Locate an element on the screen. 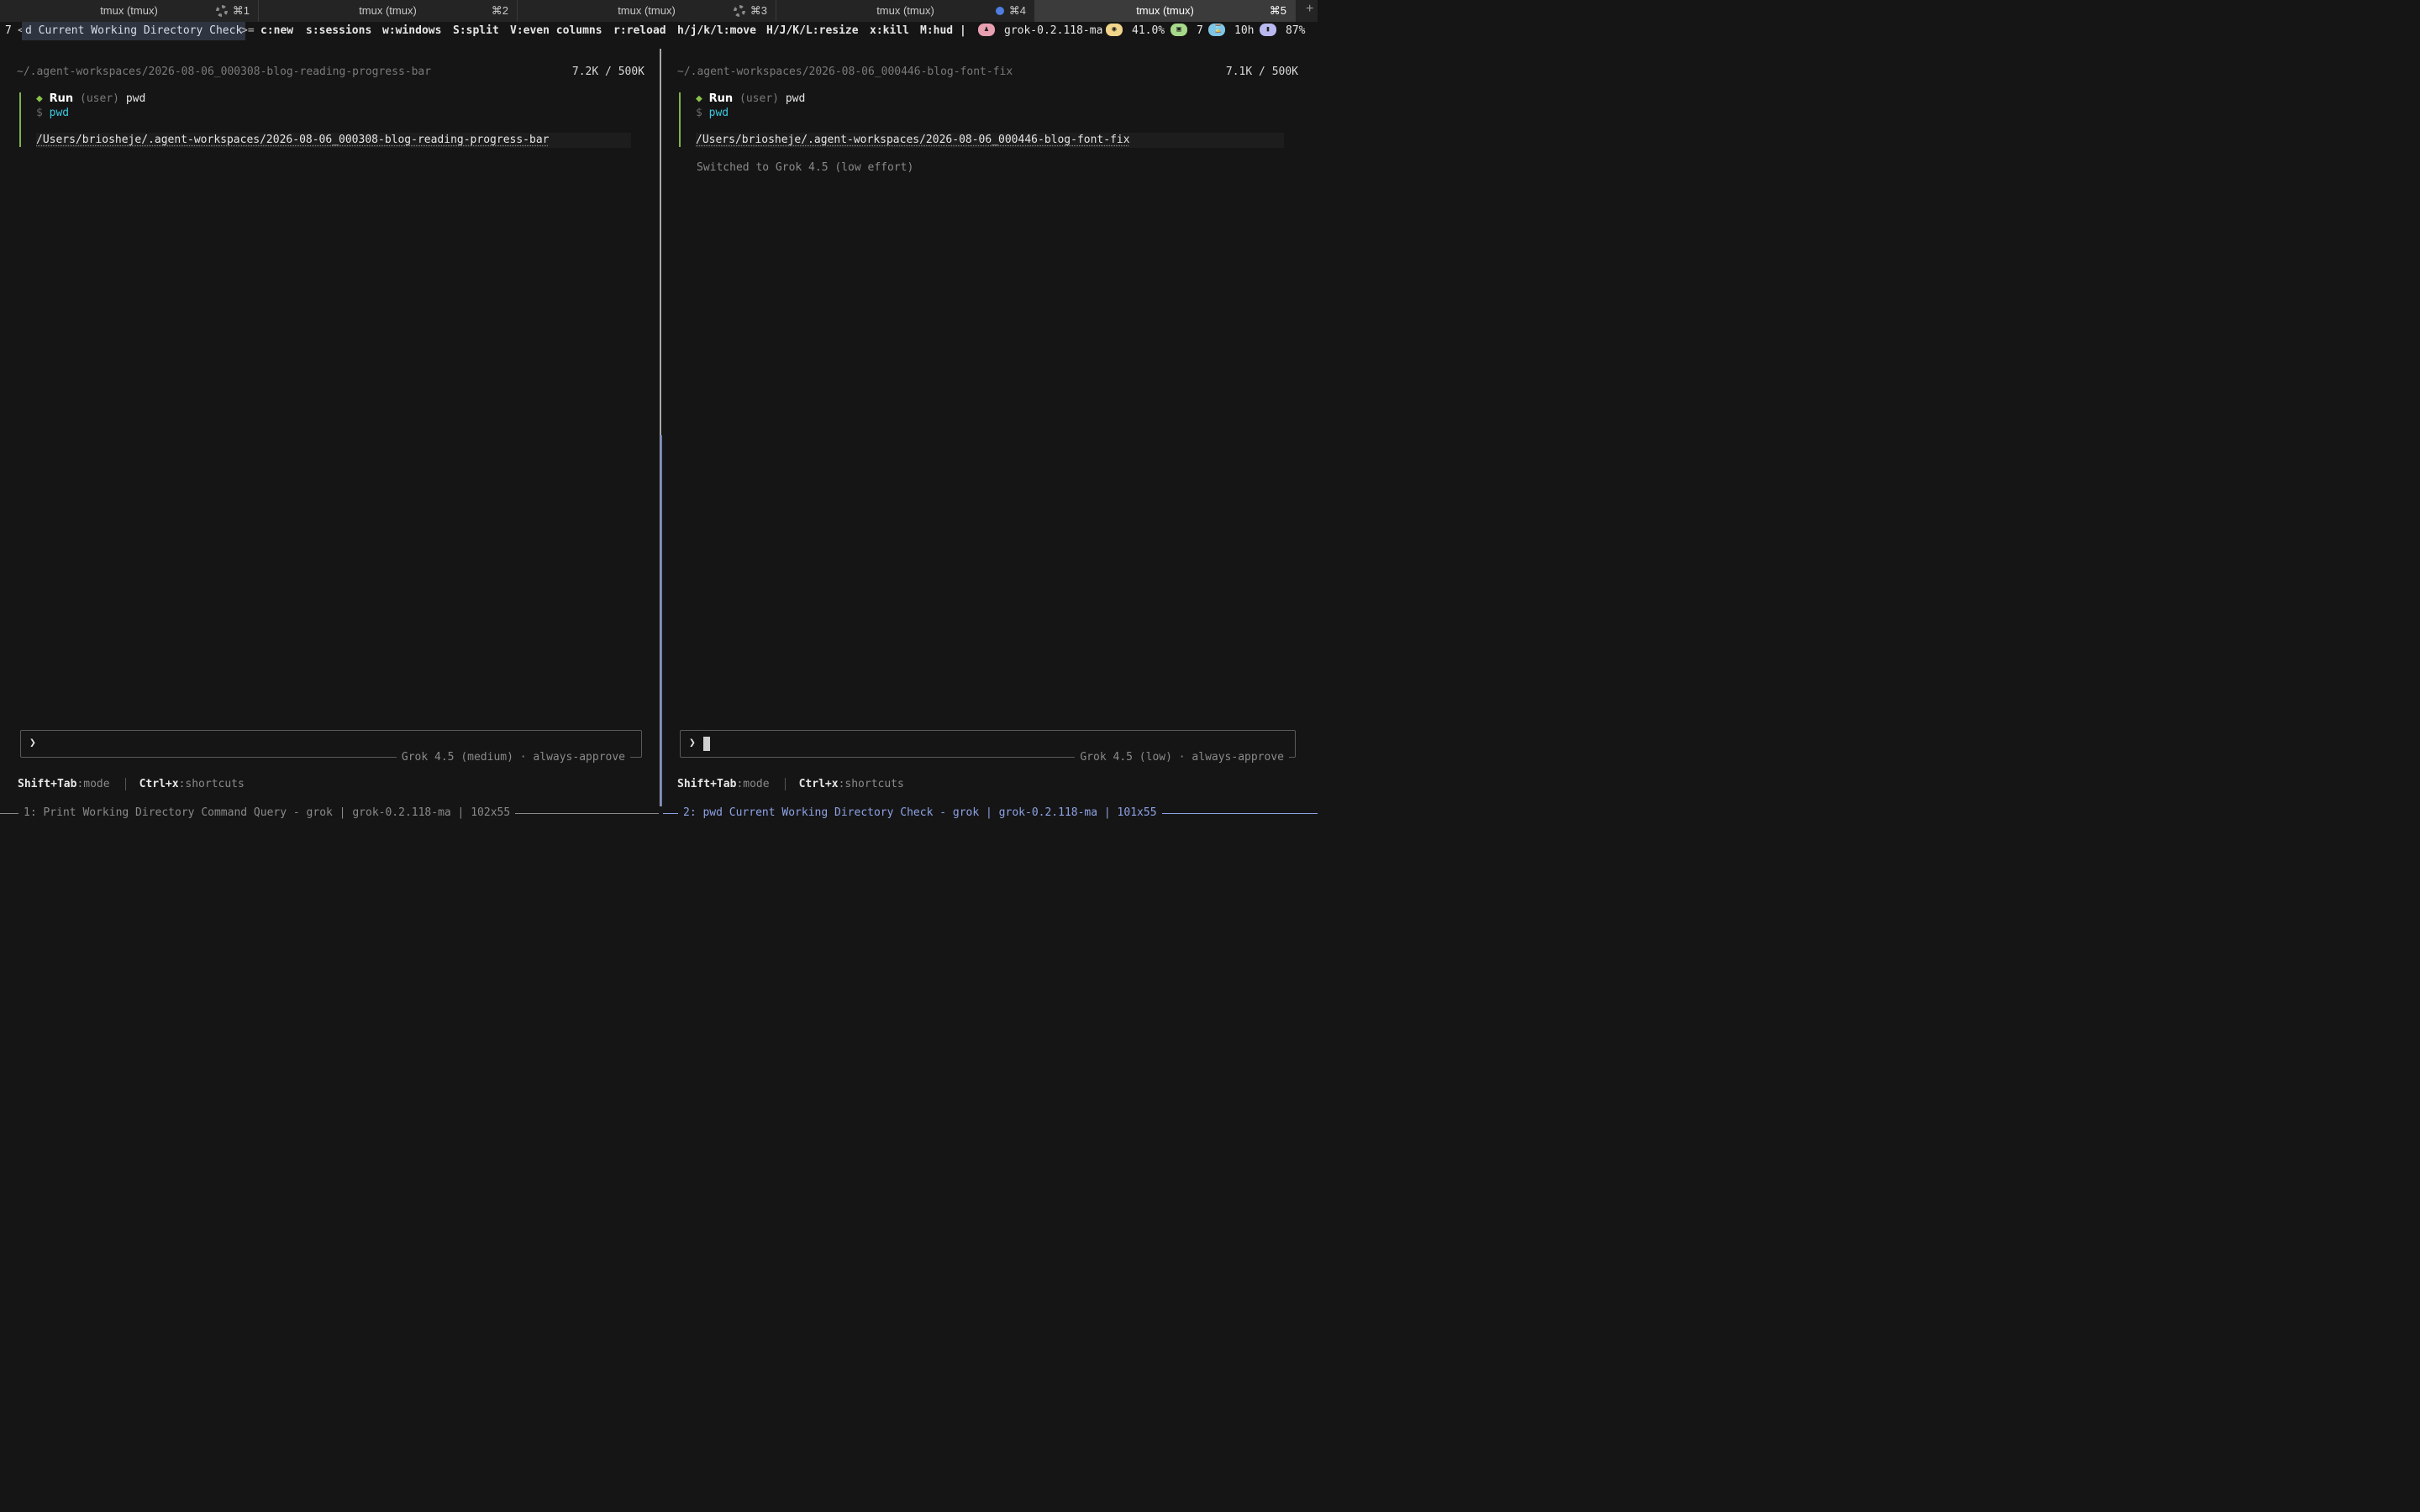 The height and width of the screenshot is (1512, 2420). cpu-badge: ◉ is located at coordinates (1114, 31).